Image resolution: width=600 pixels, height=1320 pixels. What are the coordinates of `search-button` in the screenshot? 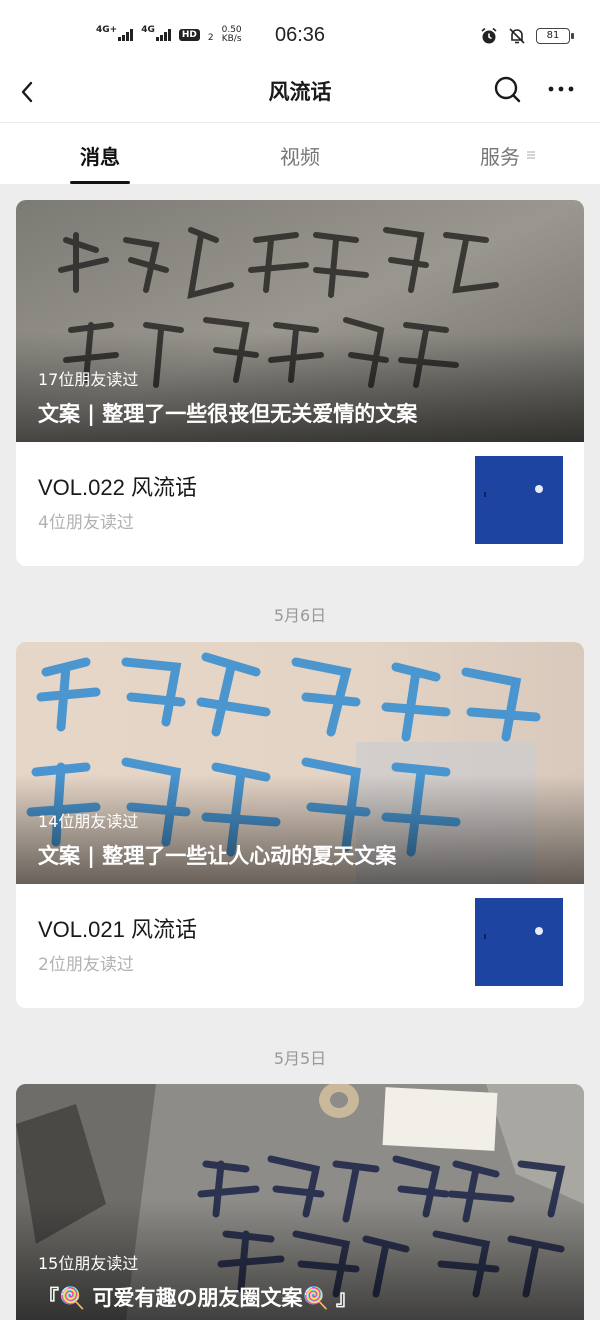 It's located at (508, 92).